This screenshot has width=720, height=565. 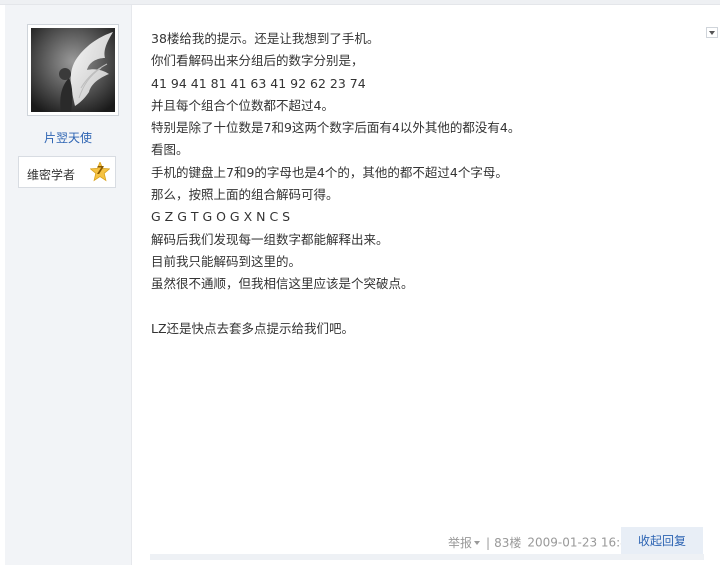 What do you see at coordinates (257, 61) in the screenshot?
I see `post-line: 你们看解码出来分组后的数字分别是，` at bounding box center [257, 61].